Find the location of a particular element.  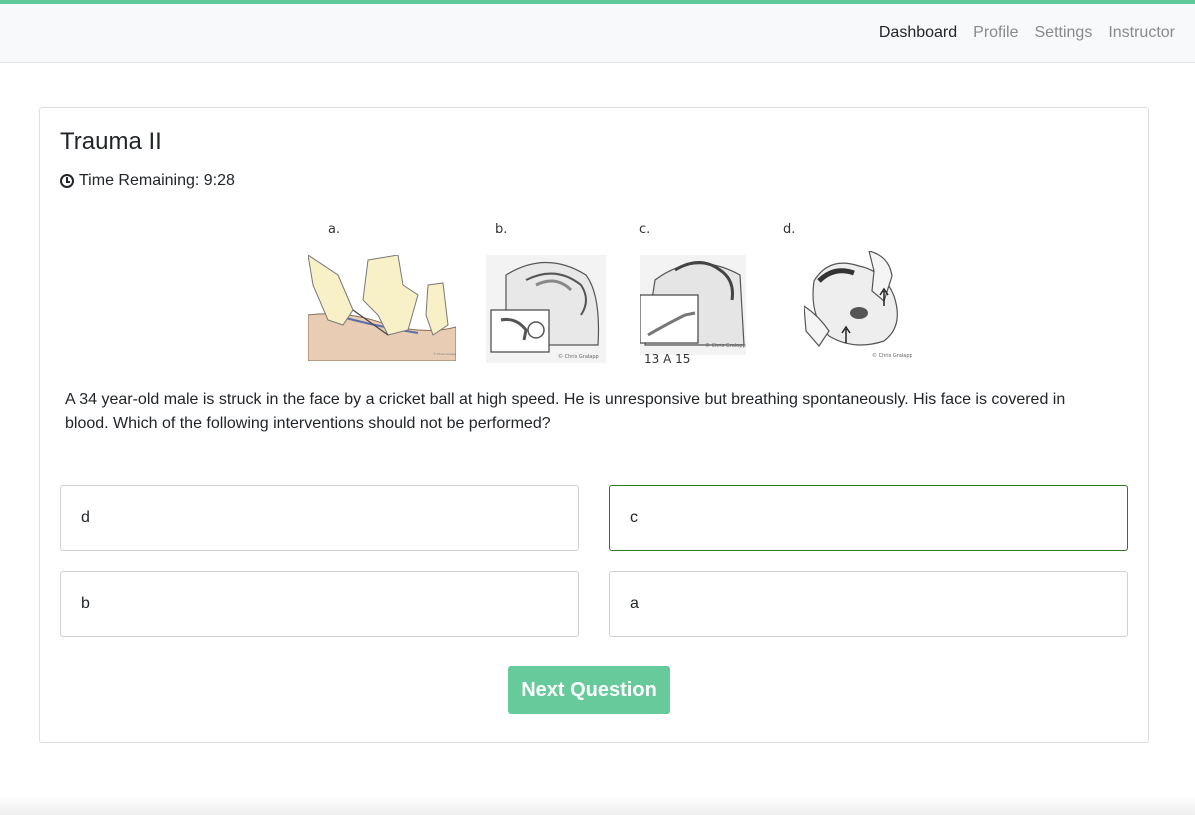

answer-option-d: d is located at coordinates (319, 518).